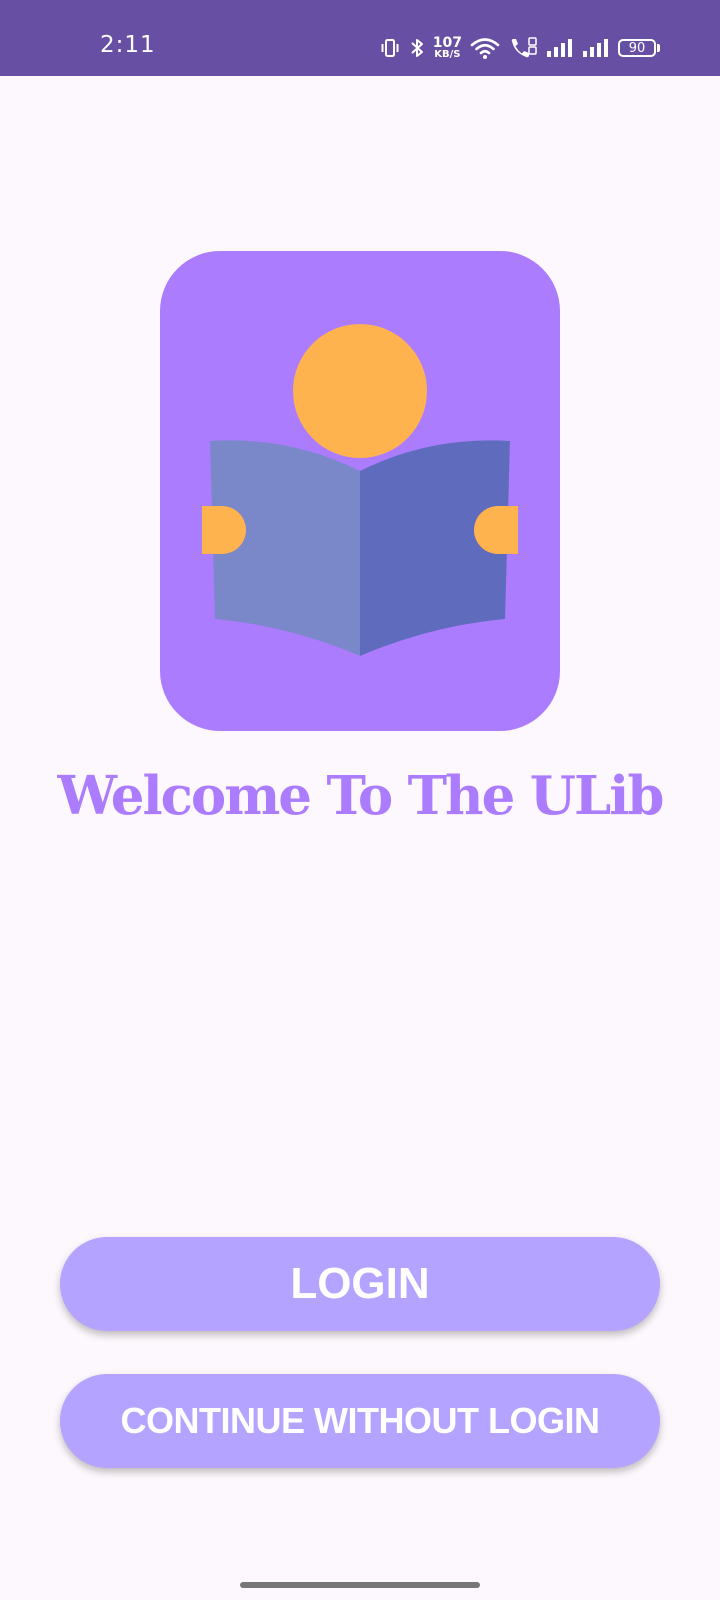 This screenshot has width=720, height=1600. Describe the element at coordinates (360, 1585) in the screenshot. I see `gesture-navigation-bar` at that location.